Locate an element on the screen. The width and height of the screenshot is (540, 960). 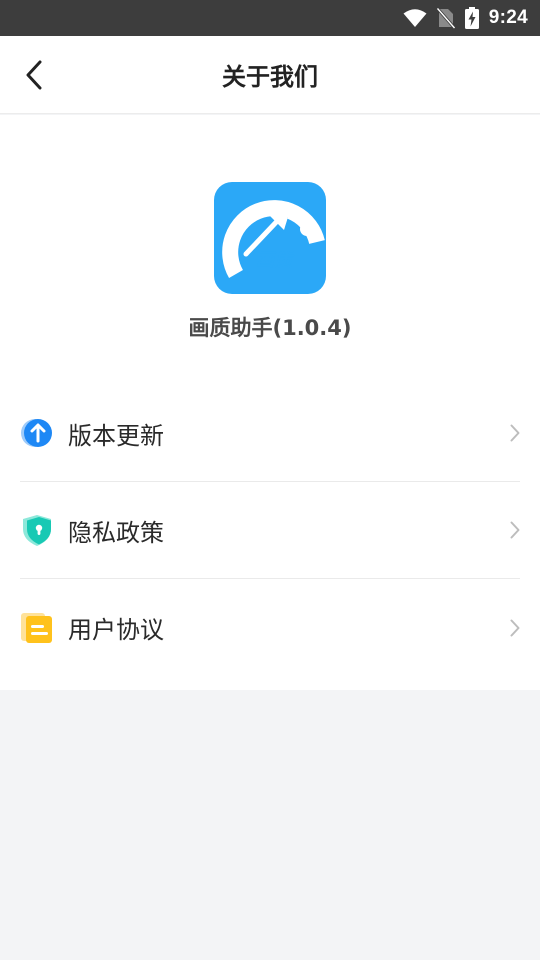
back-button is located at coordinates (34, 75).